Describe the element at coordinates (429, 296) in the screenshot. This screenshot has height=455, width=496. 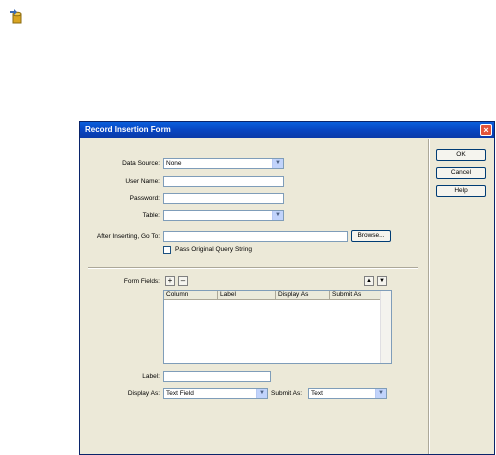
I see `buttons-divider` at that location.